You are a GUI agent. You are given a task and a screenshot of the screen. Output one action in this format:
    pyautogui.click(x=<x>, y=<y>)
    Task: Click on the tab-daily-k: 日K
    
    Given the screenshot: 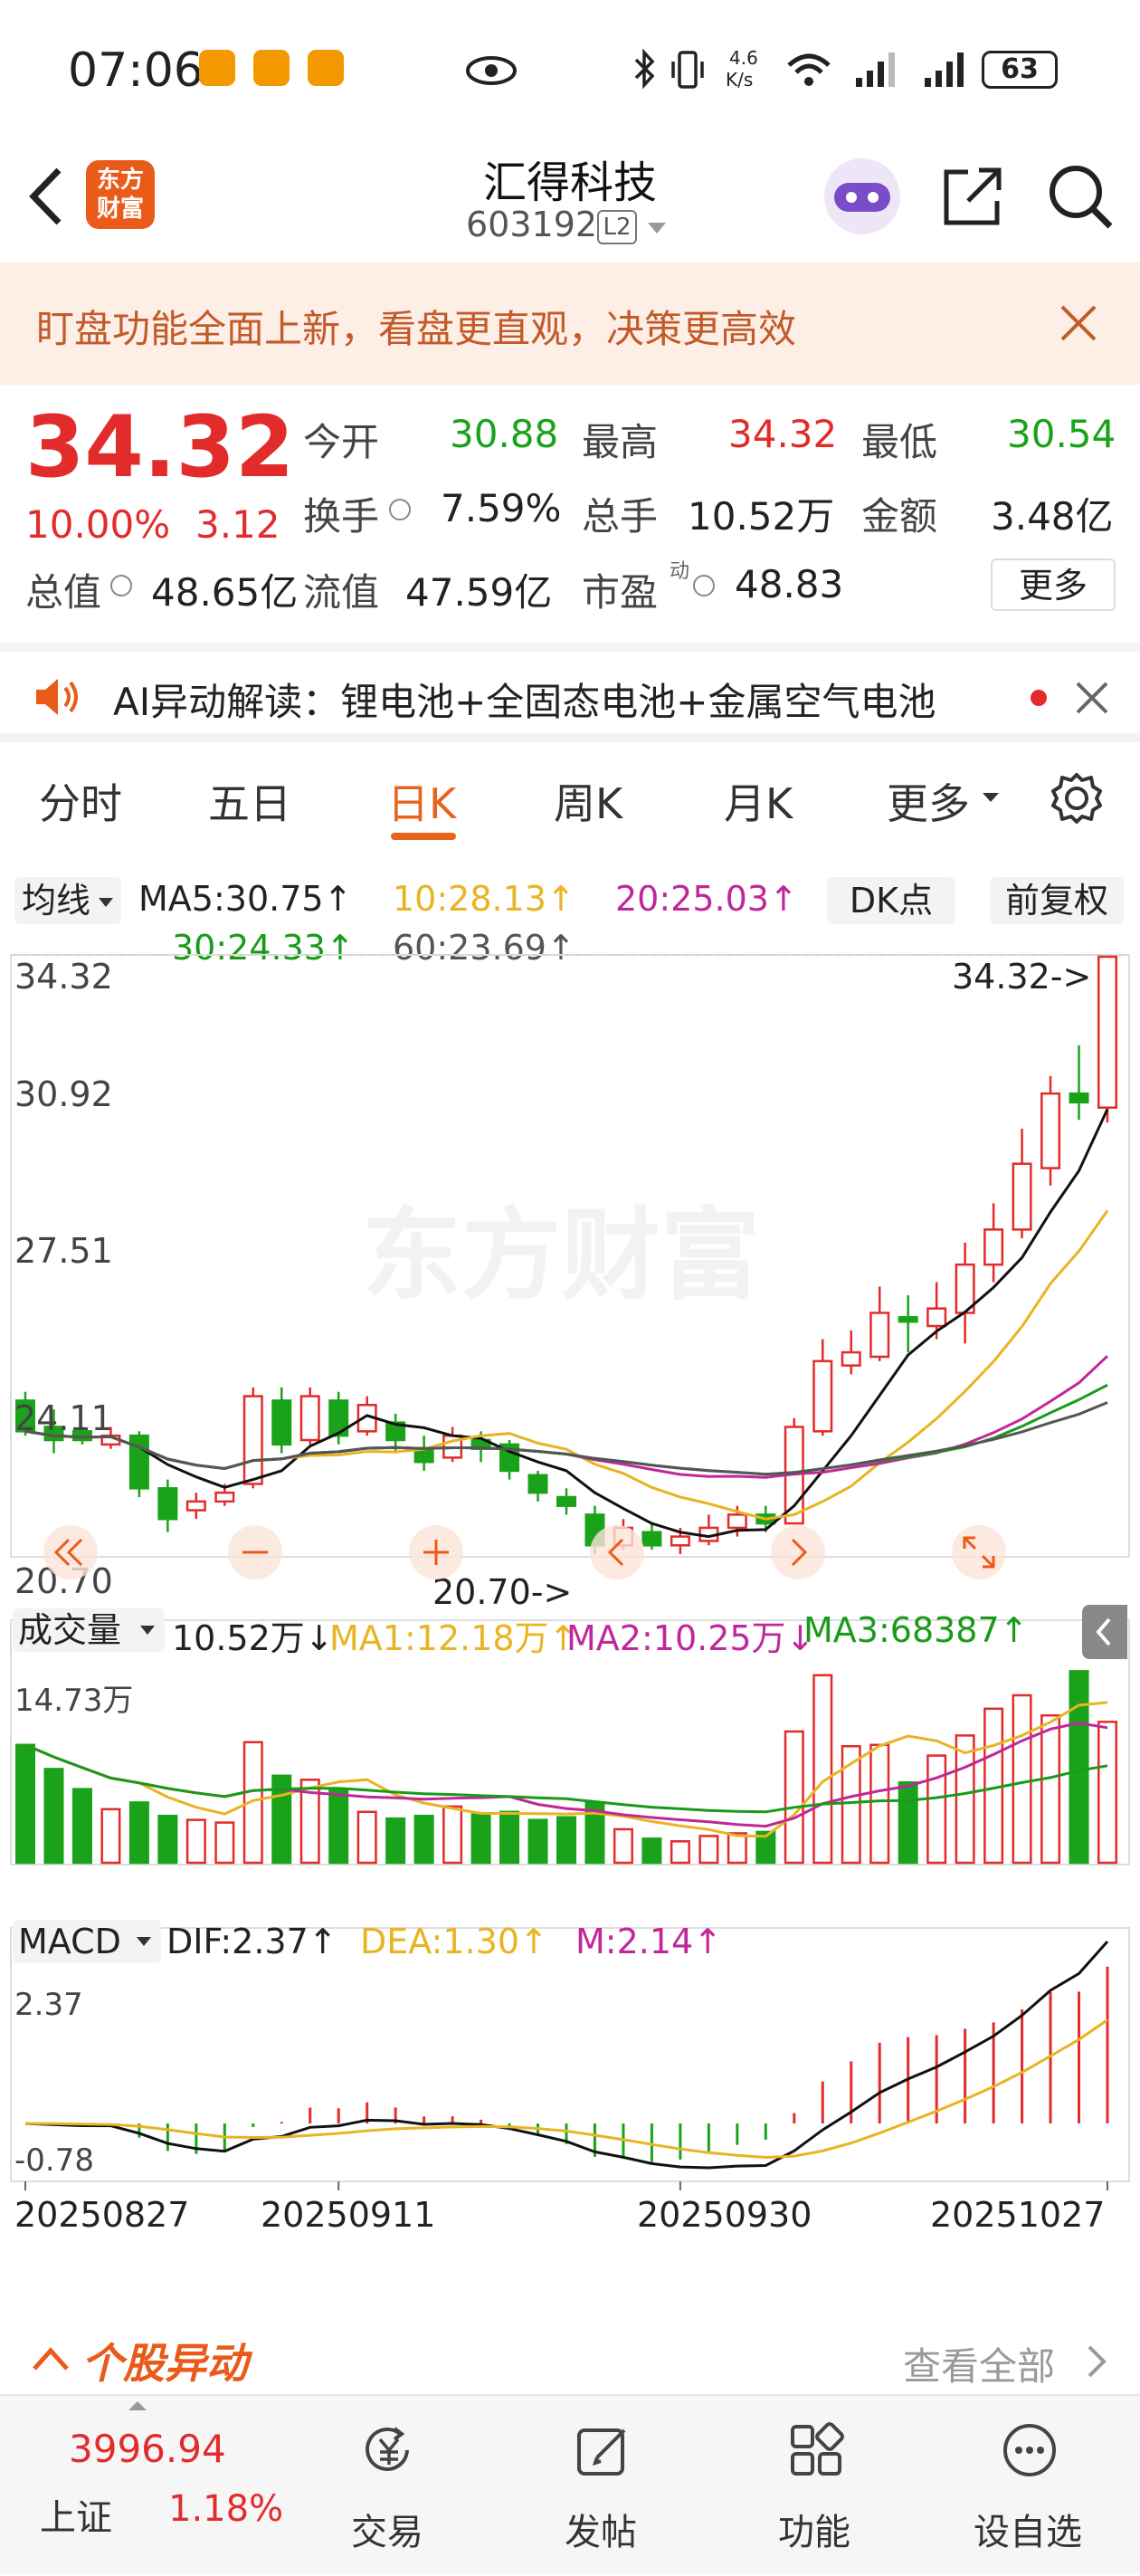 What is the action you would take?
    pyautogui.click(x=422, y=801)
    